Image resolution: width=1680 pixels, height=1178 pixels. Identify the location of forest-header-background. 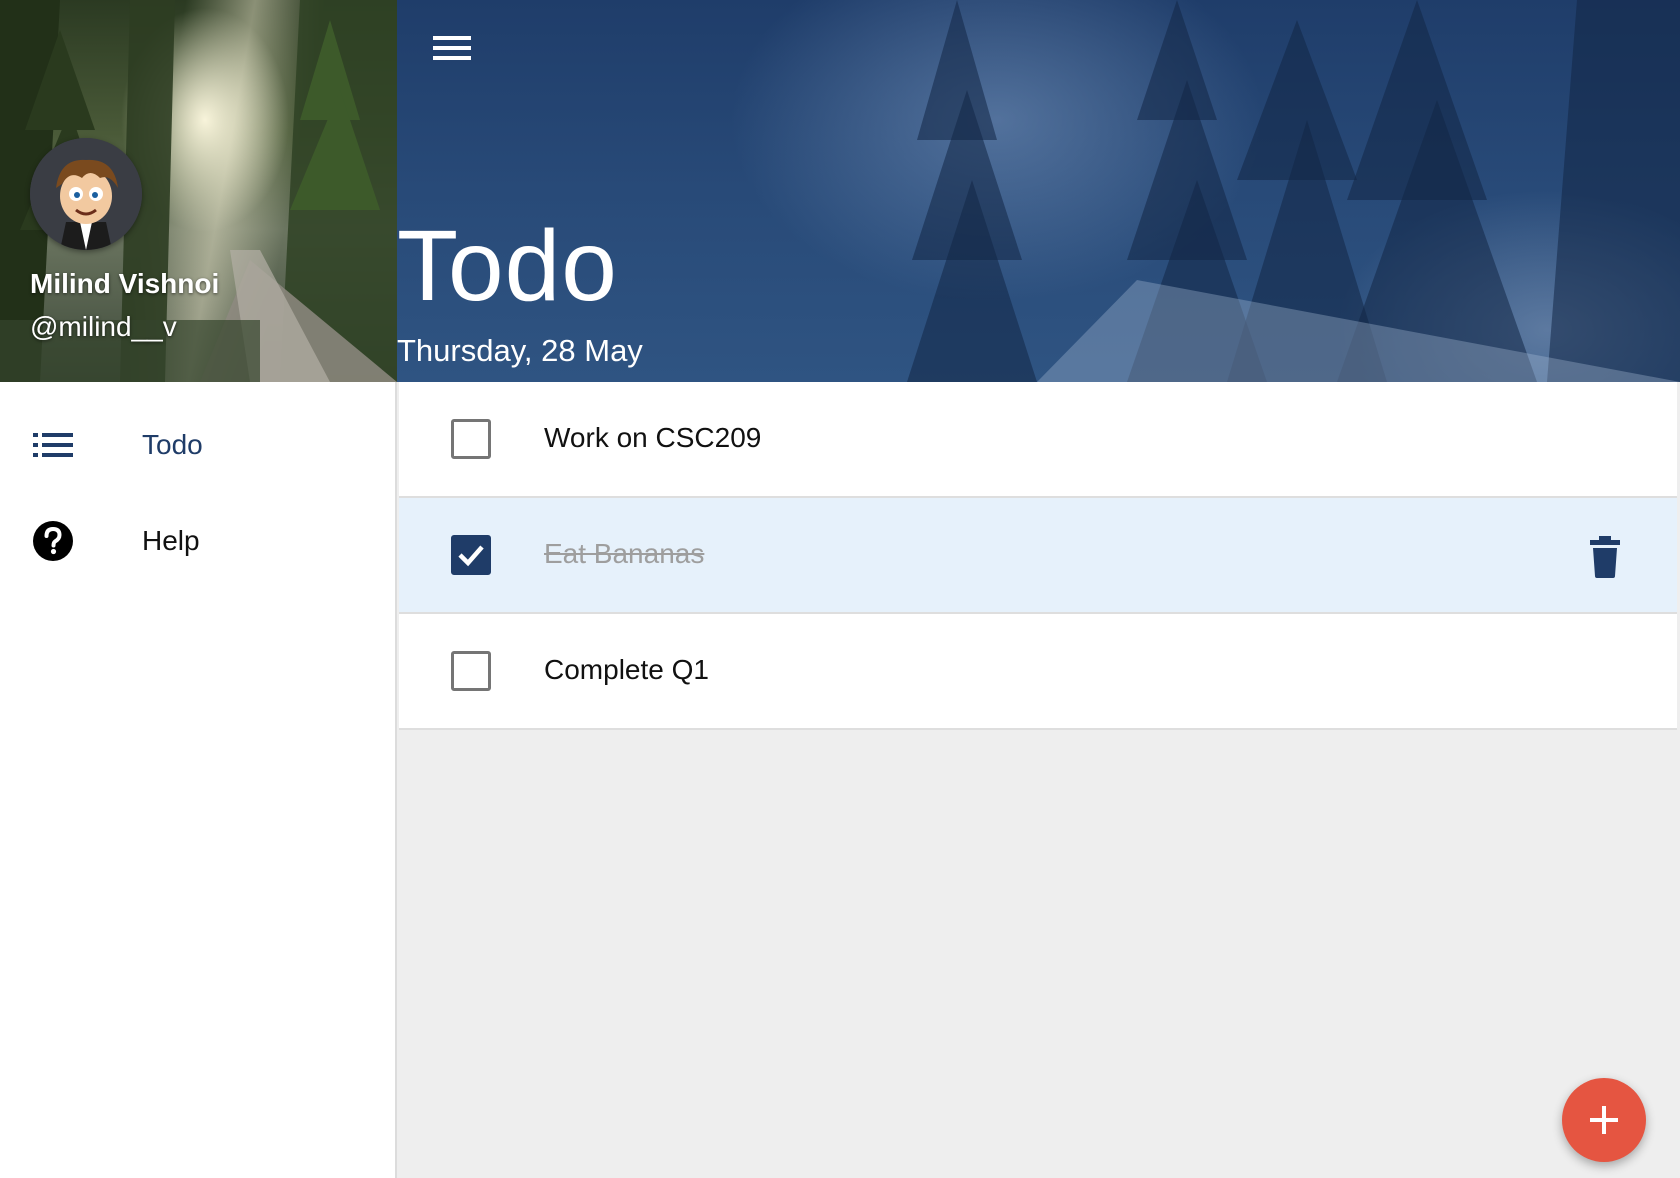
(1293, 191).